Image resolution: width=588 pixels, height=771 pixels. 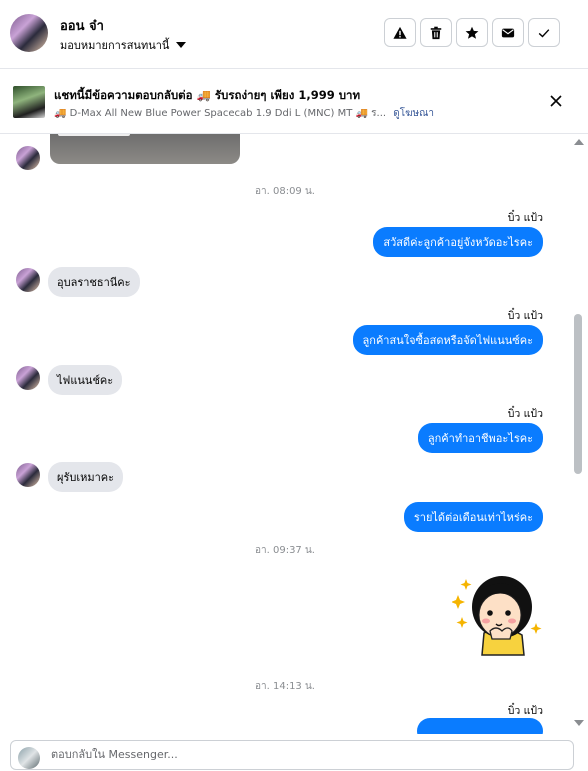 What do you see at coordinates (413, 113) in the screenshot?
I see `view-ad-link: ดูโฆษณา` at bounding box center [413, 113].